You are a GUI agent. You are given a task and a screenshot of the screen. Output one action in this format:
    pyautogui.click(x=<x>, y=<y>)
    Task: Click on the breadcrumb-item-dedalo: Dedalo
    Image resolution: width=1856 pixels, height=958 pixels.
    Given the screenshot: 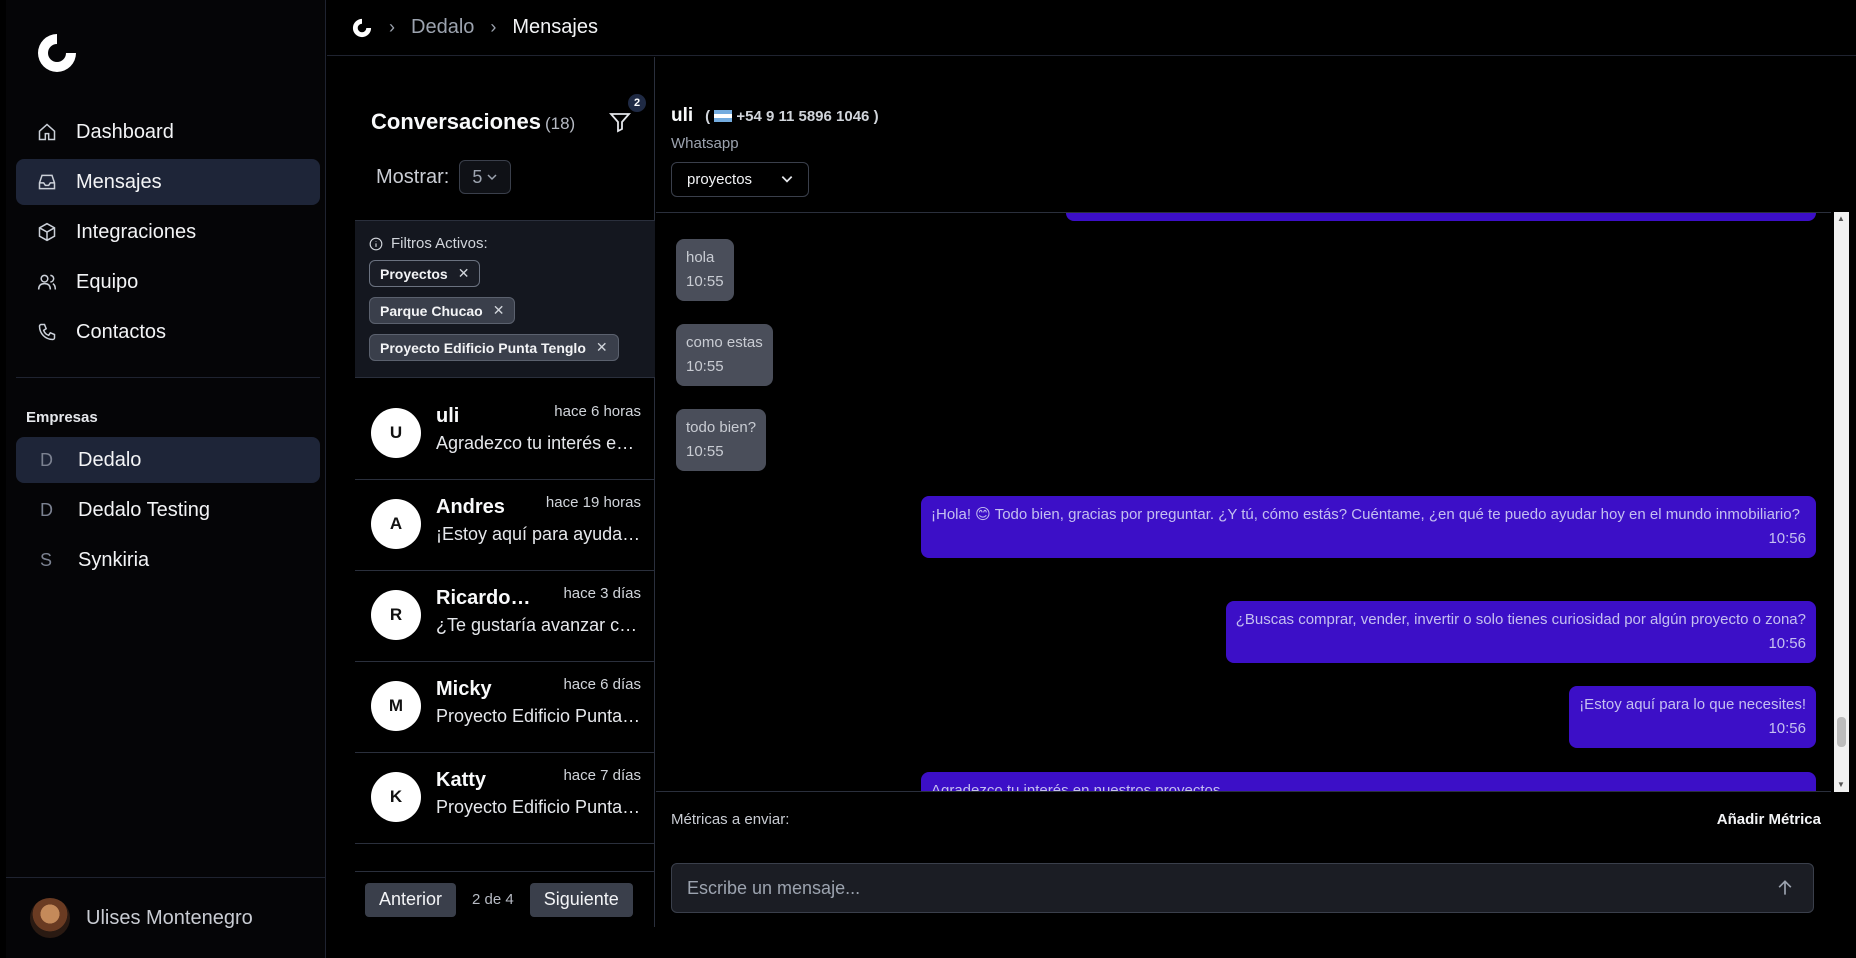 What is the action you would take?
    pyautogui.click(x=442, y=27)
    